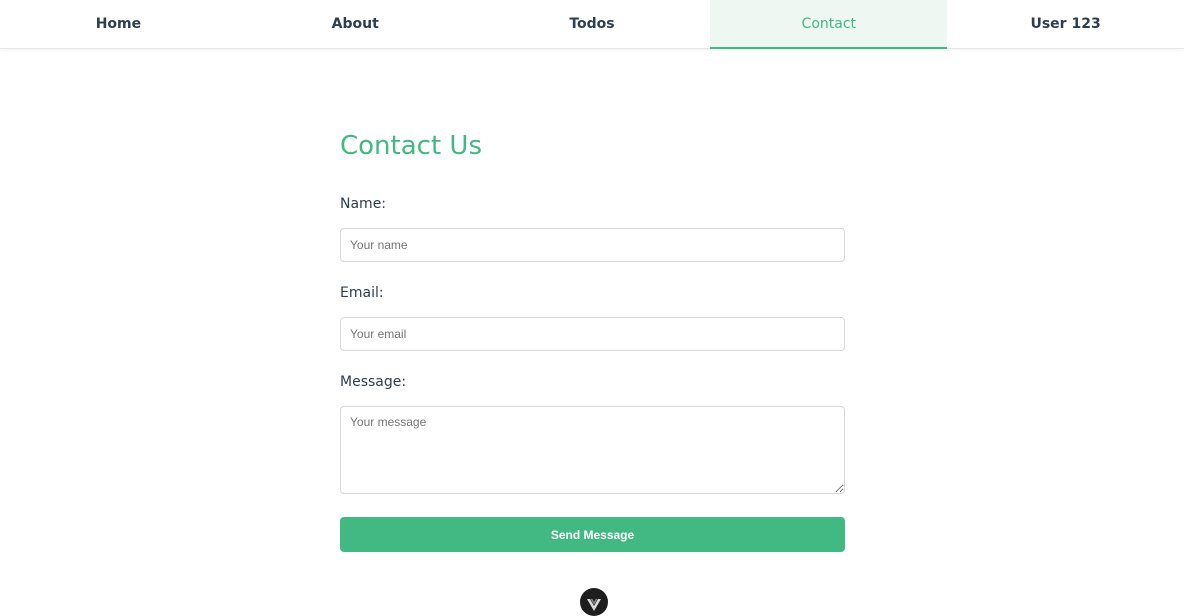 Image resolution: width=1184 pixels, height=616 pixels. I want to click on vue-logo-icon, so click(594, 605).